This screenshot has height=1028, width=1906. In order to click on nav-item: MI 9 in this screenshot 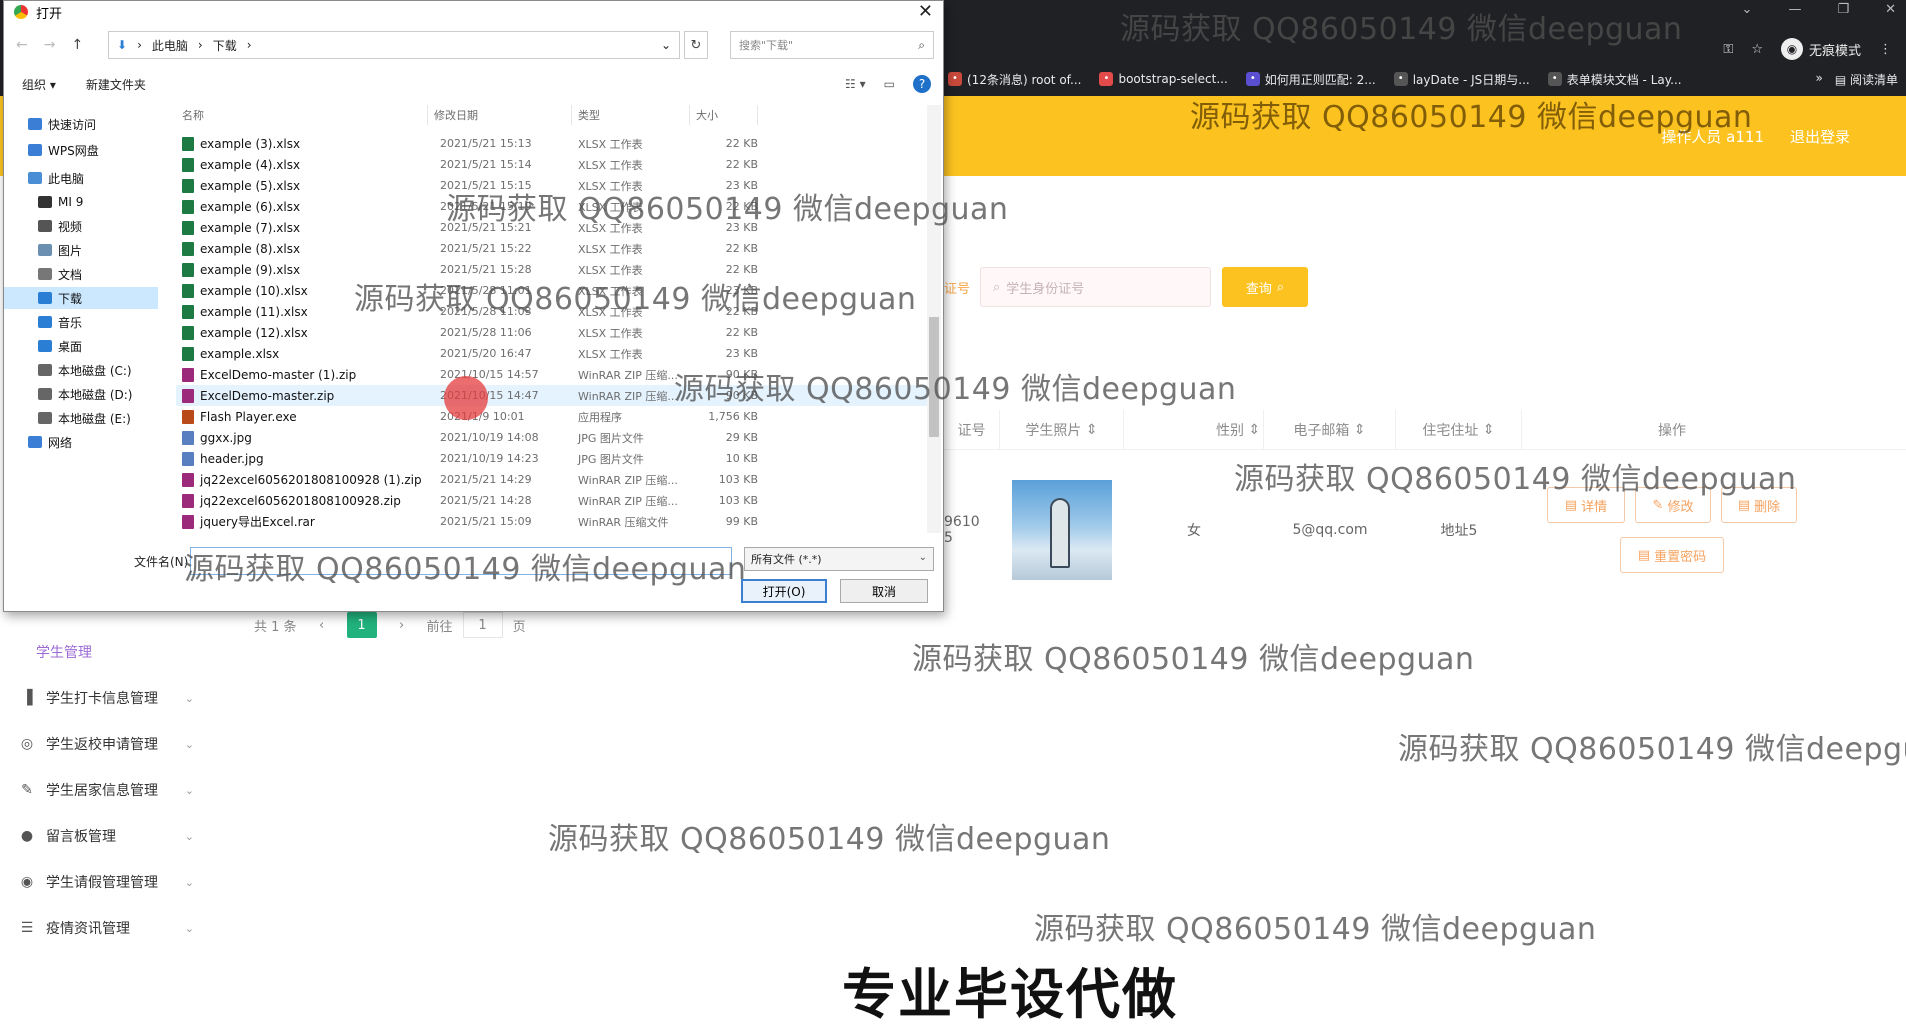, I will do `click(81, 202)`.